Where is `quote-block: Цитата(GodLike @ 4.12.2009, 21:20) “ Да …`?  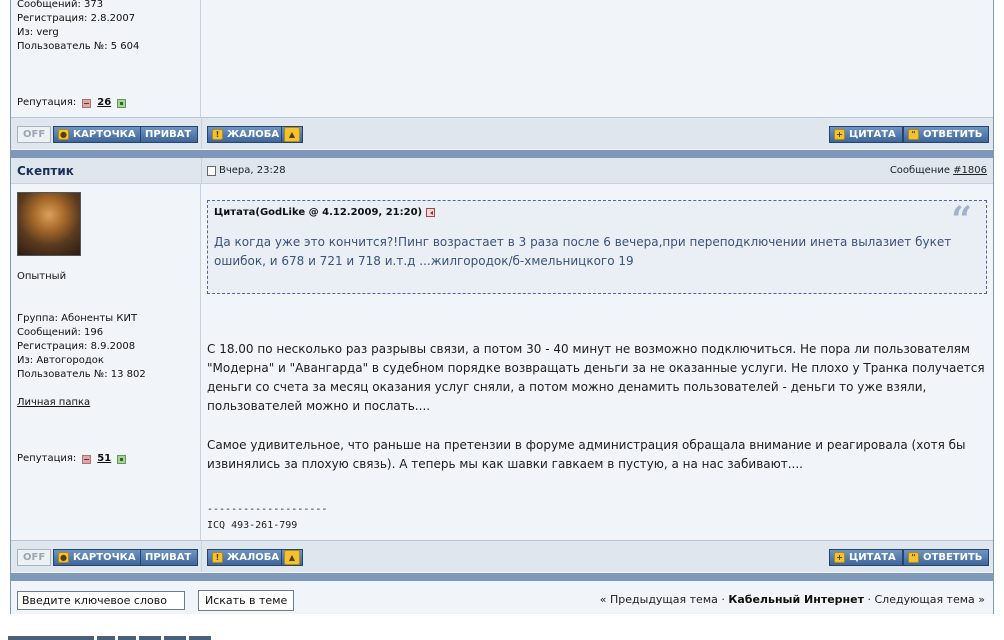
quote-block: Цитата(GodLike @ 4.12.2009, 21:20) “ Да … is located at coordinates (597, 246).